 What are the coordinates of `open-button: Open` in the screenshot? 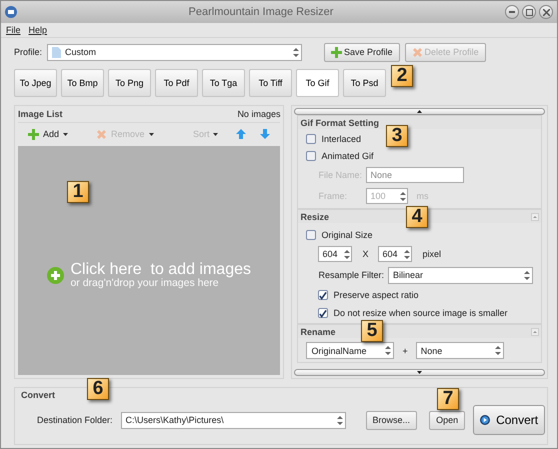 It's located at (447, 420).